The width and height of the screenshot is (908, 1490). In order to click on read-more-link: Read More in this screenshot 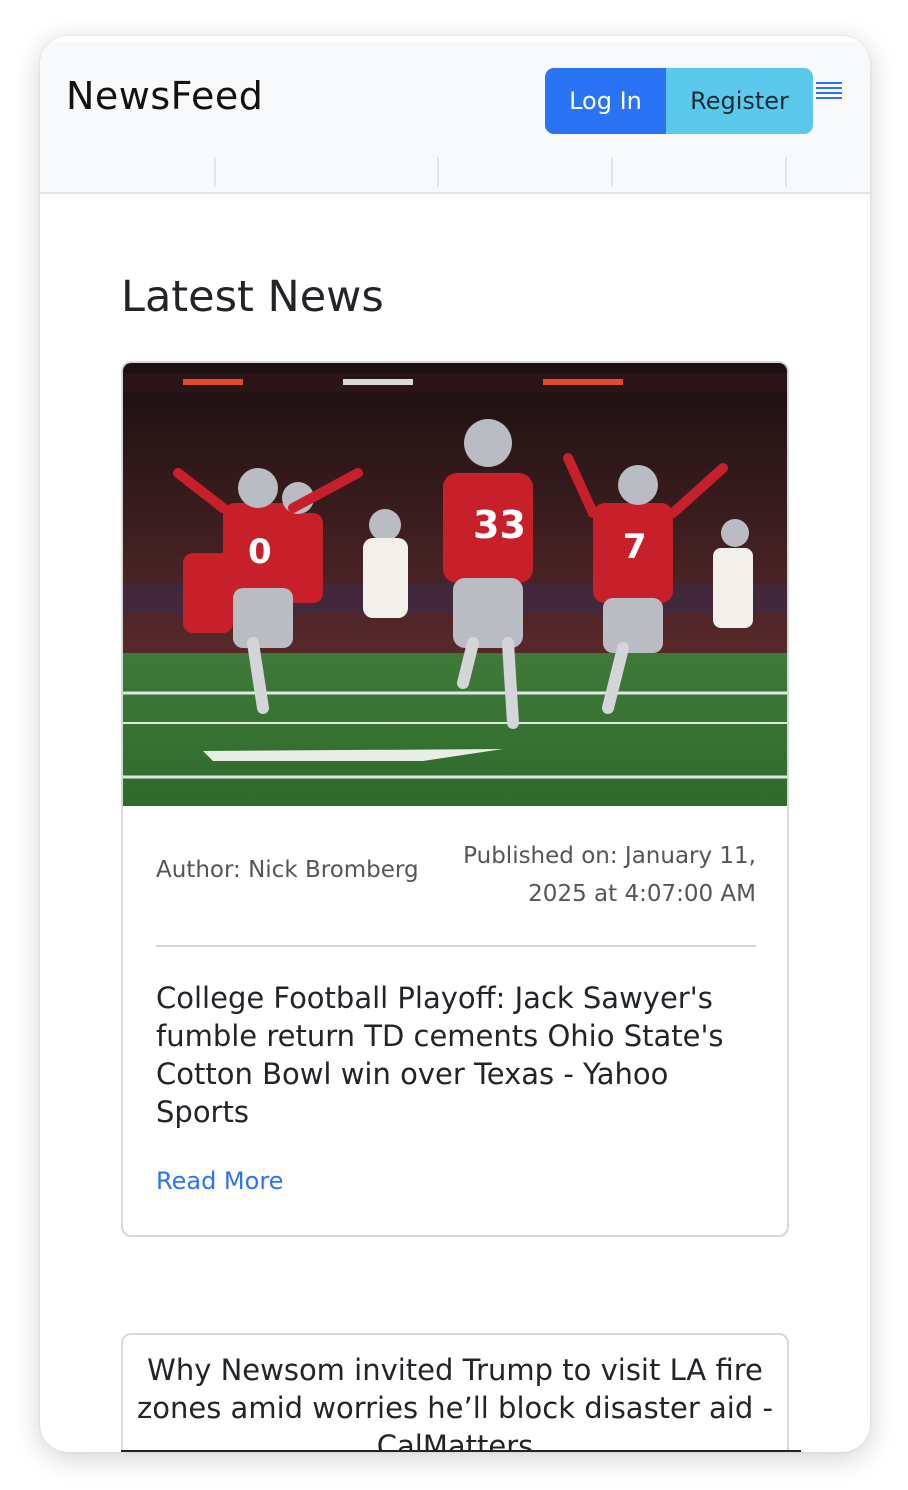, I will do `click(219, 1181)`.